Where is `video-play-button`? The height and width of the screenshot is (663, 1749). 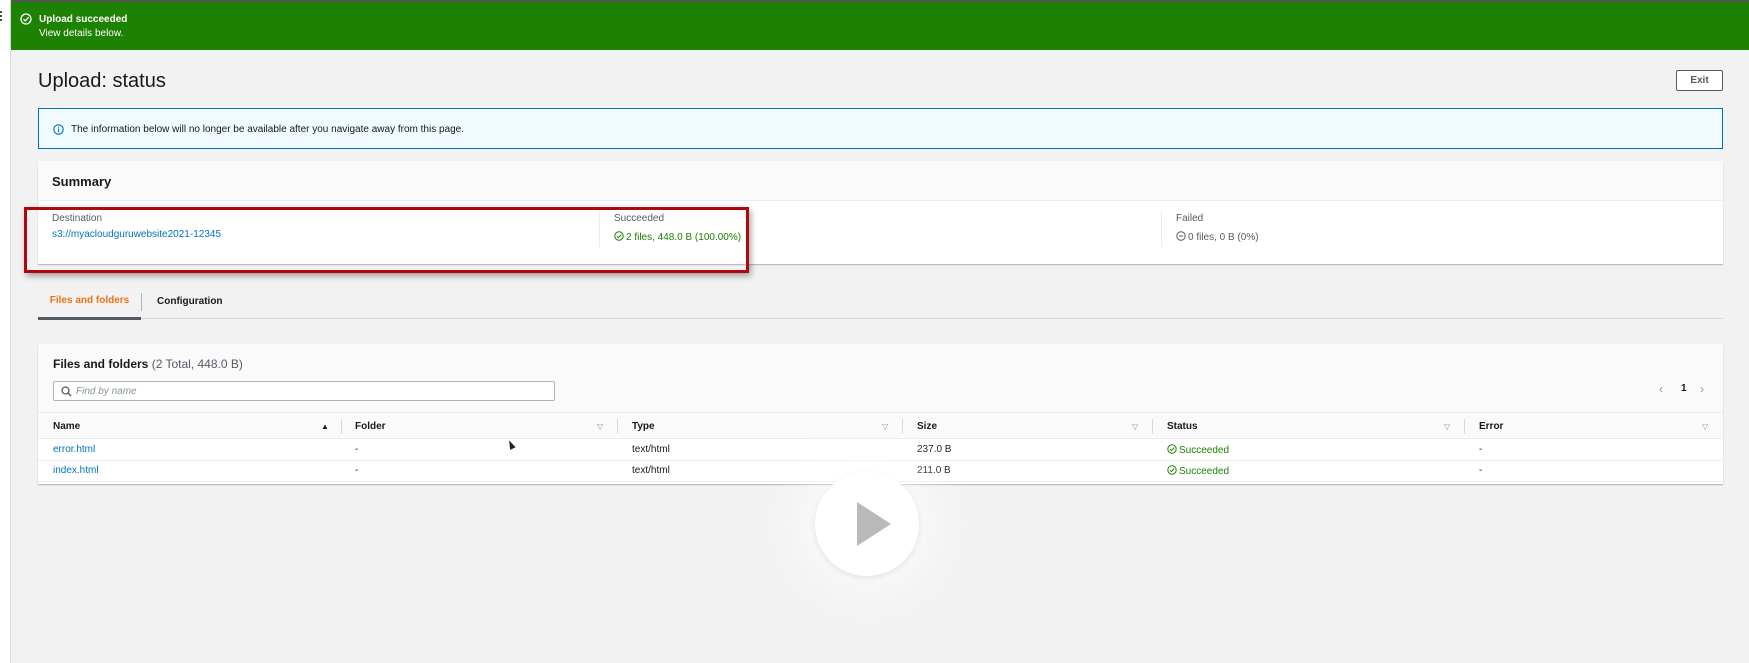
video-play-button is located at coordinates (867, 524).